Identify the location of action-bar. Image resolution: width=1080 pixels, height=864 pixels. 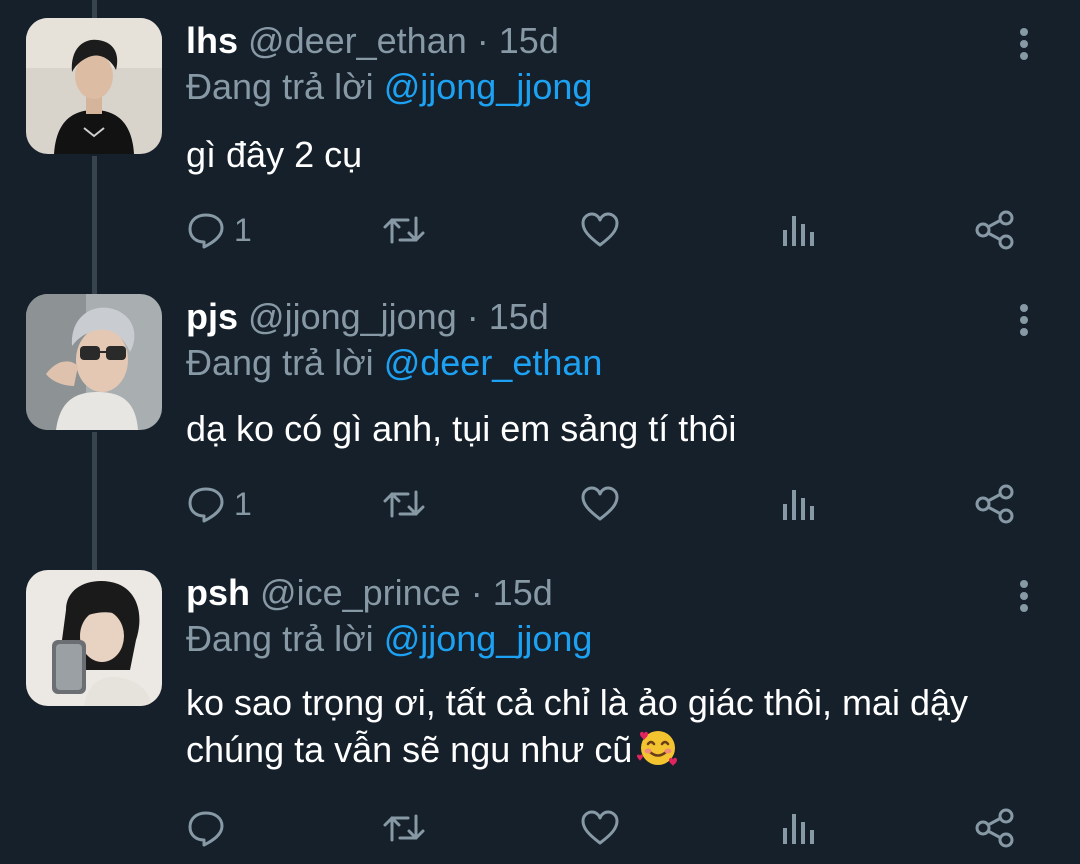
(616, 828).